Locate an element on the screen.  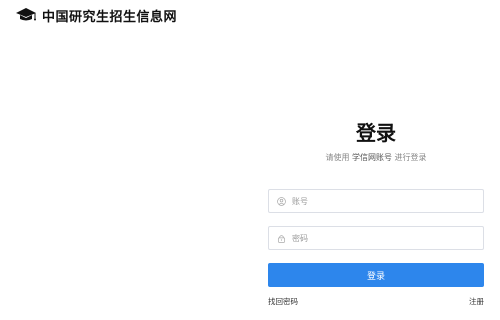
register-link: 注册 is located at coordinates (476, 301).